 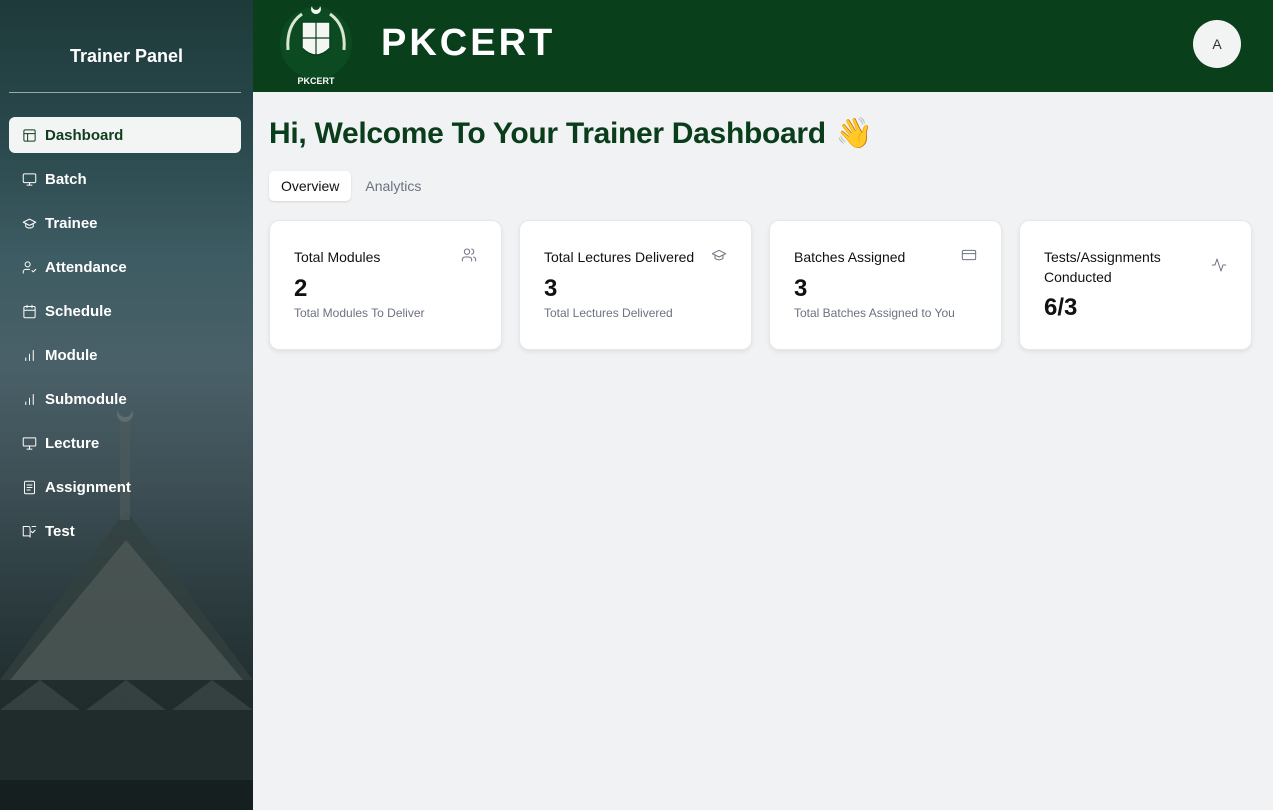 I want to click on sidebar-item-label: Attendance, so click(x=86, y=267).